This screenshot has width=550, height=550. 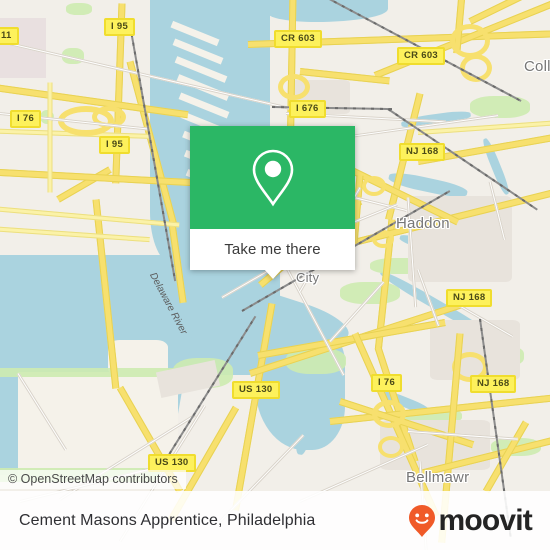 What do you see at coordinates (75, 234) in the screenshot?
I see `road-w-grid-d` at bounding box center [75, 234].